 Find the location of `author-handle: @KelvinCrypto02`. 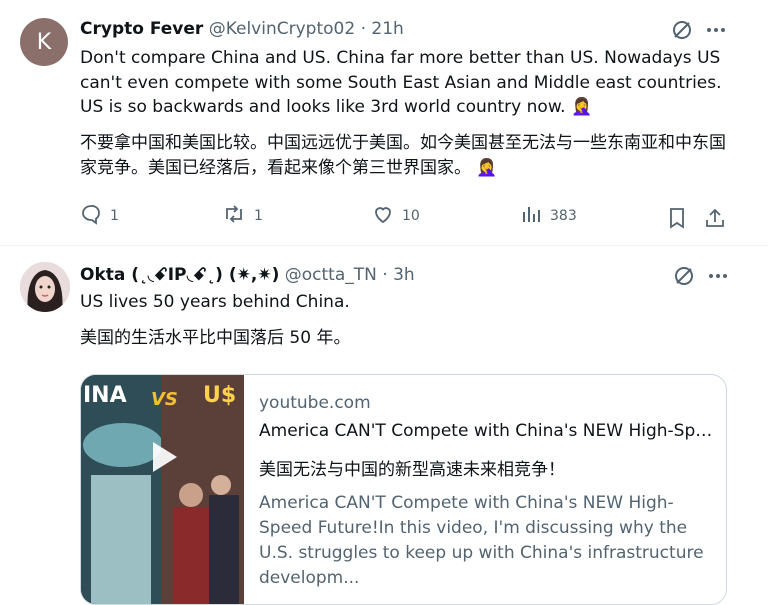

author-handle: @KelvinCrypto02 is located at coordinates (282, 29).